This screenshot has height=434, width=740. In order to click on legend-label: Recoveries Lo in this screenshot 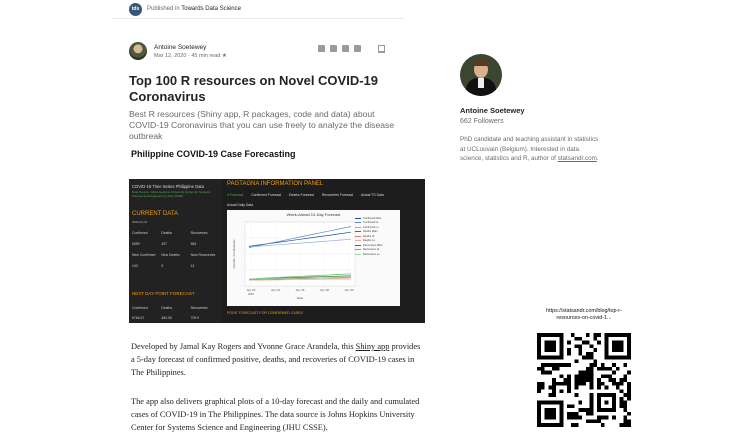, I will do `click(371, 254)`.